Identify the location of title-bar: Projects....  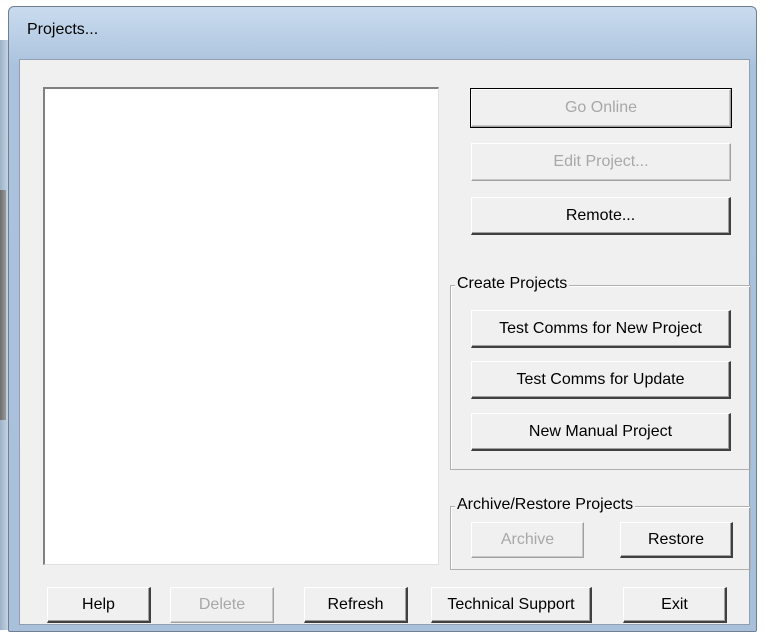
(382, 31).